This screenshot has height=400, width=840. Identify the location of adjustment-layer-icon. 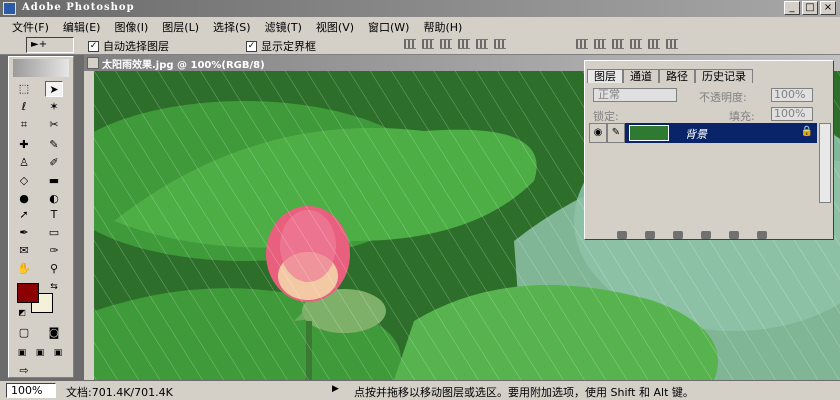
(706, 235).